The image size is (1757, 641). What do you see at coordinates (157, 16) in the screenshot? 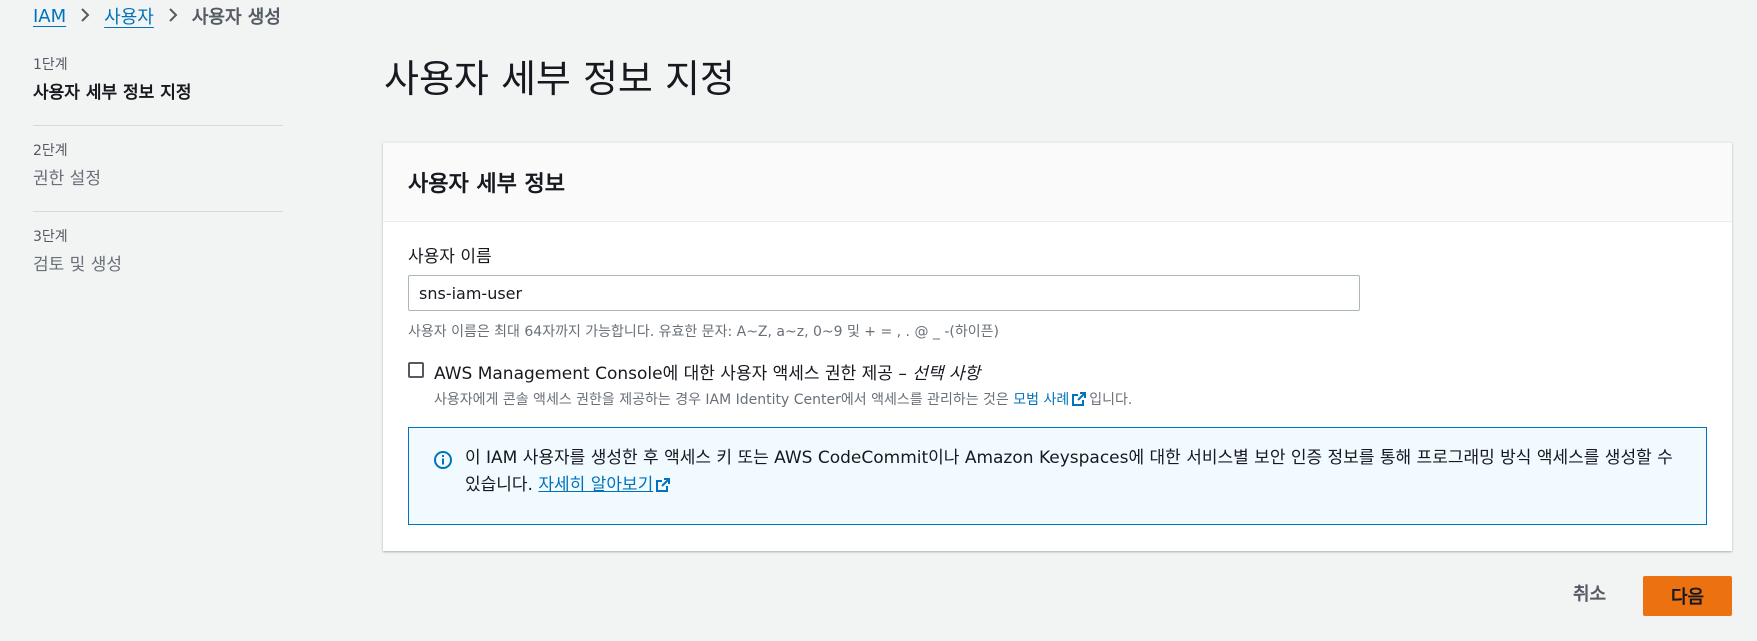
I see `breadcrumb: IAM 사용자 사용자 생성` at bounding box center [157, 16].